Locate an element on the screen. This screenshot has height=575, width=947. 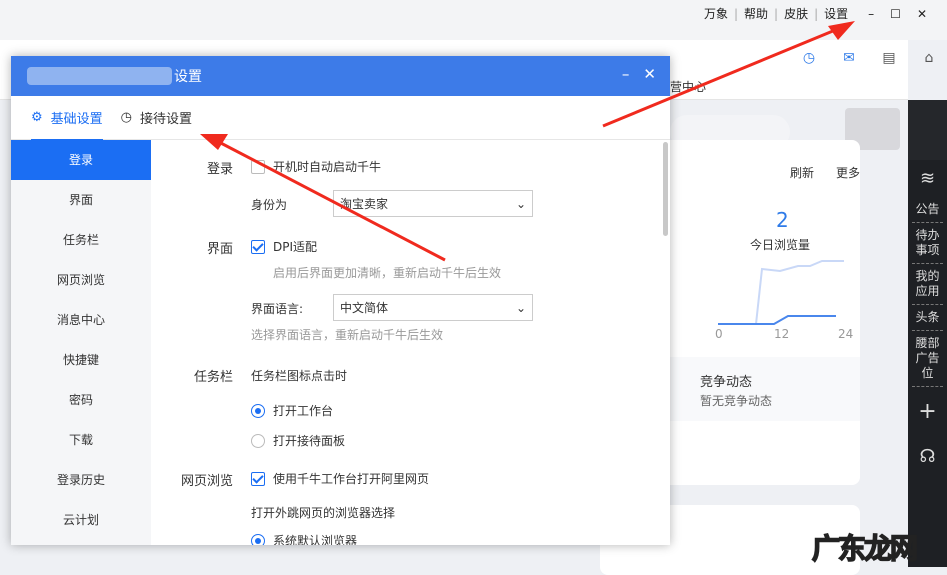
annotation-arrow-tab is located at coordinates (330, 200).